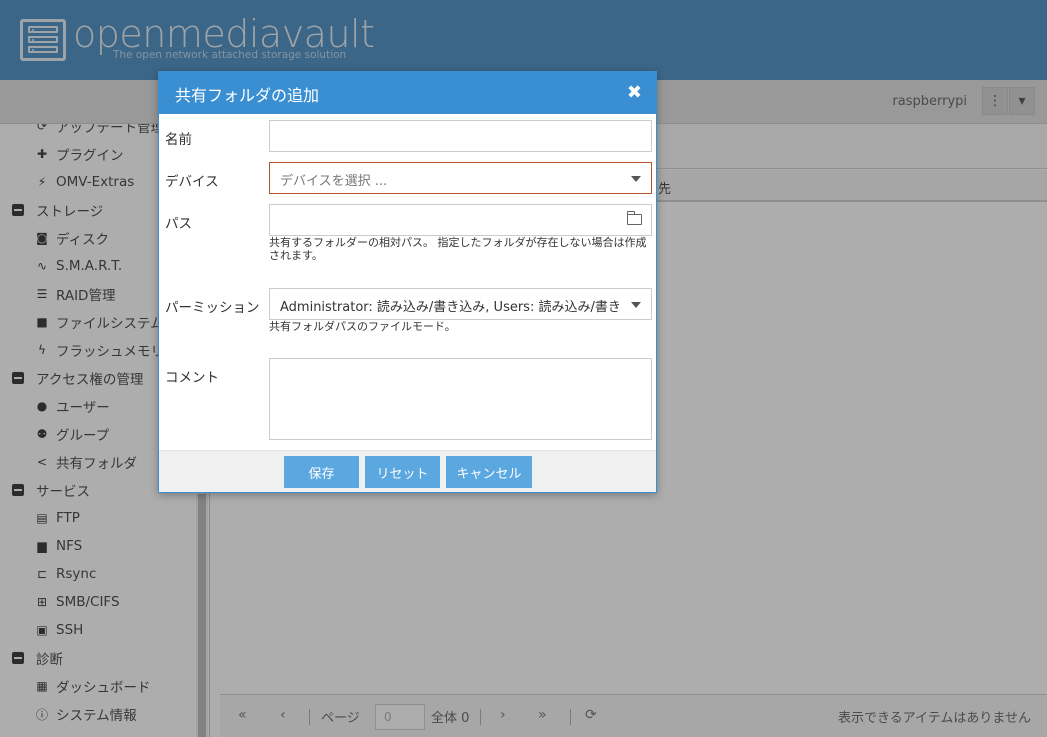 The image size is (1047, 737). What do you see at coordinates (247, 95) in the screenshot?
I see `dialog-title: 共有フォルダの追加` at bounding box center [247, 95].